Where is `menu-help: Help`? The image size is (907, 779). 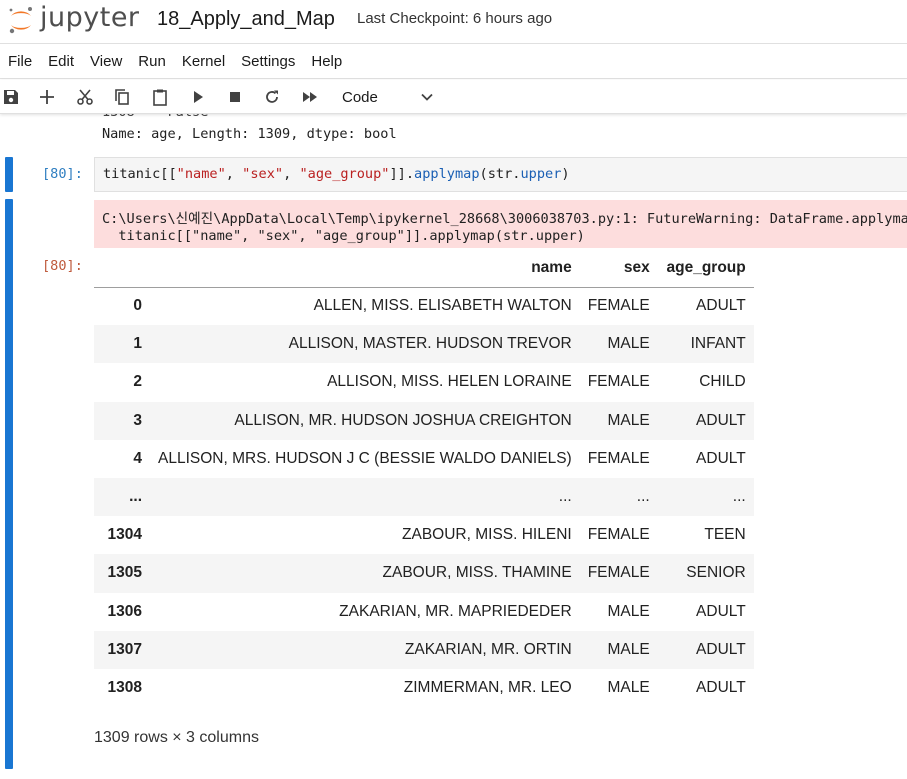 menu-help: Help is located at coordinates (326, 62).